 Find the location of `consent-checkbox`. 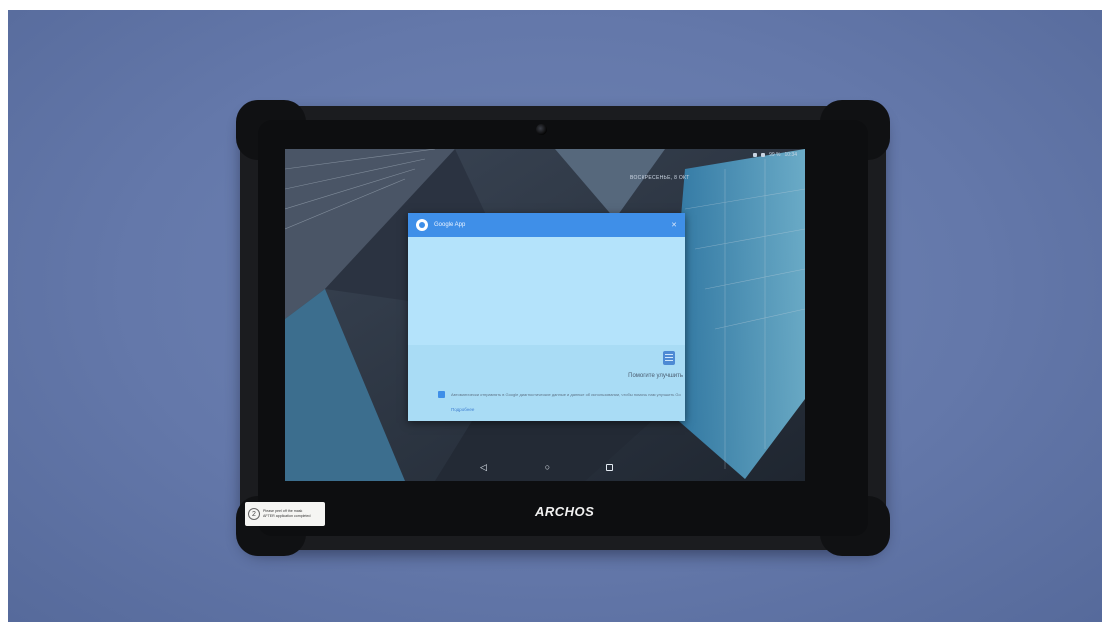

consent-checkbox is located at coordinates (441, 394).